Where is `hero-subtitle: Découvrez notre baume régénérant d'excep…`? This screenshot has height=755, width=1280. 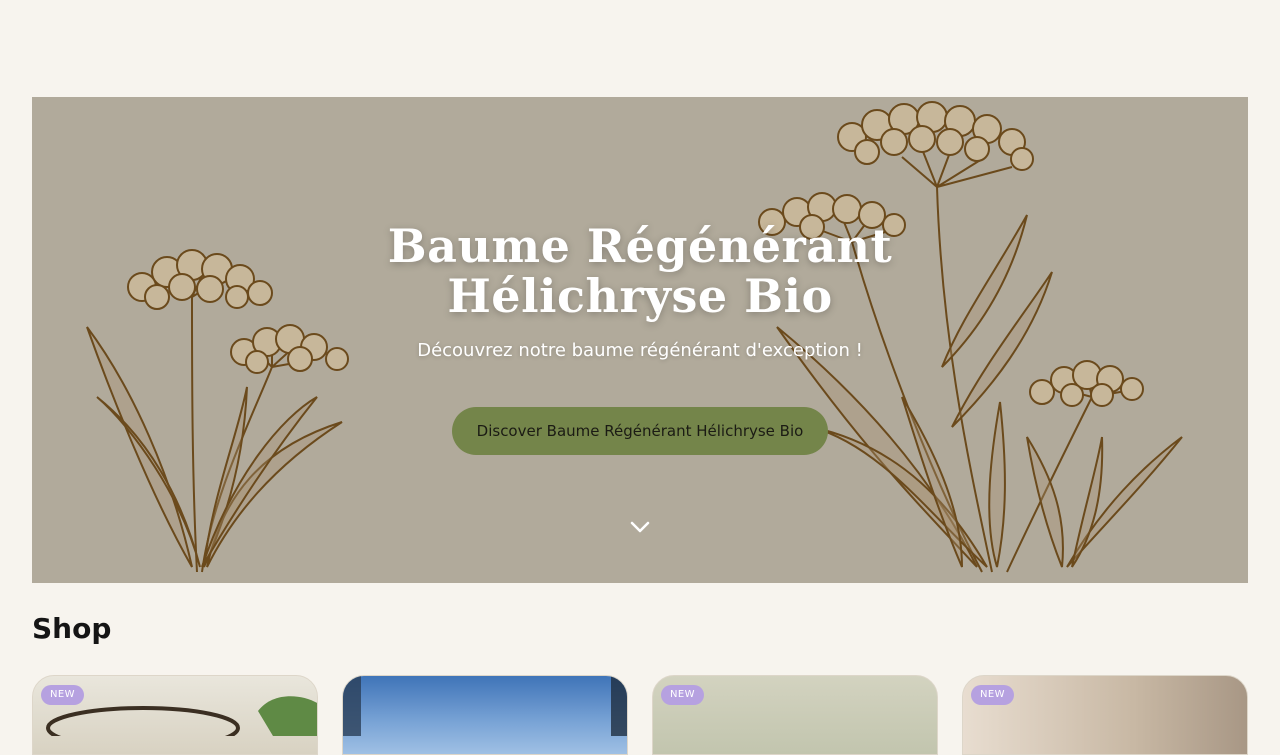 hero-subtitle: Découvrez notre baume régénérant d'excep… is located at coordinates (640, 350).